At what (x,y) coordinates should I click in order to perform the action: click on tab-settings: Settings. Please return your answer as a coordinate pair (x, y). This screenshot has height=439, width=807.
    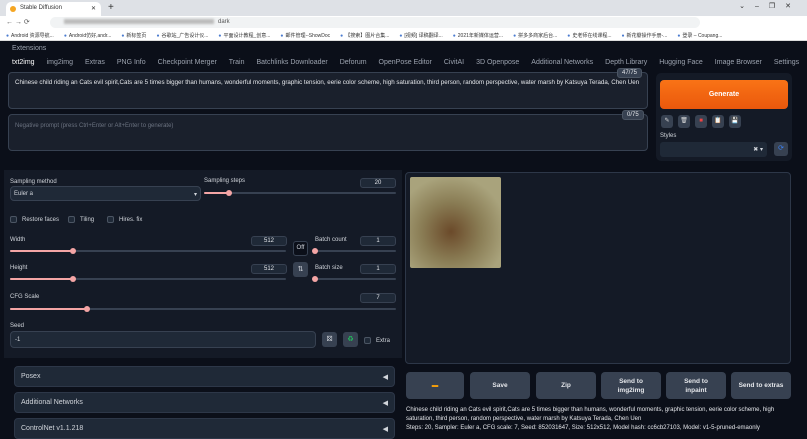
    Looking at the image, I should click on (786, 62).